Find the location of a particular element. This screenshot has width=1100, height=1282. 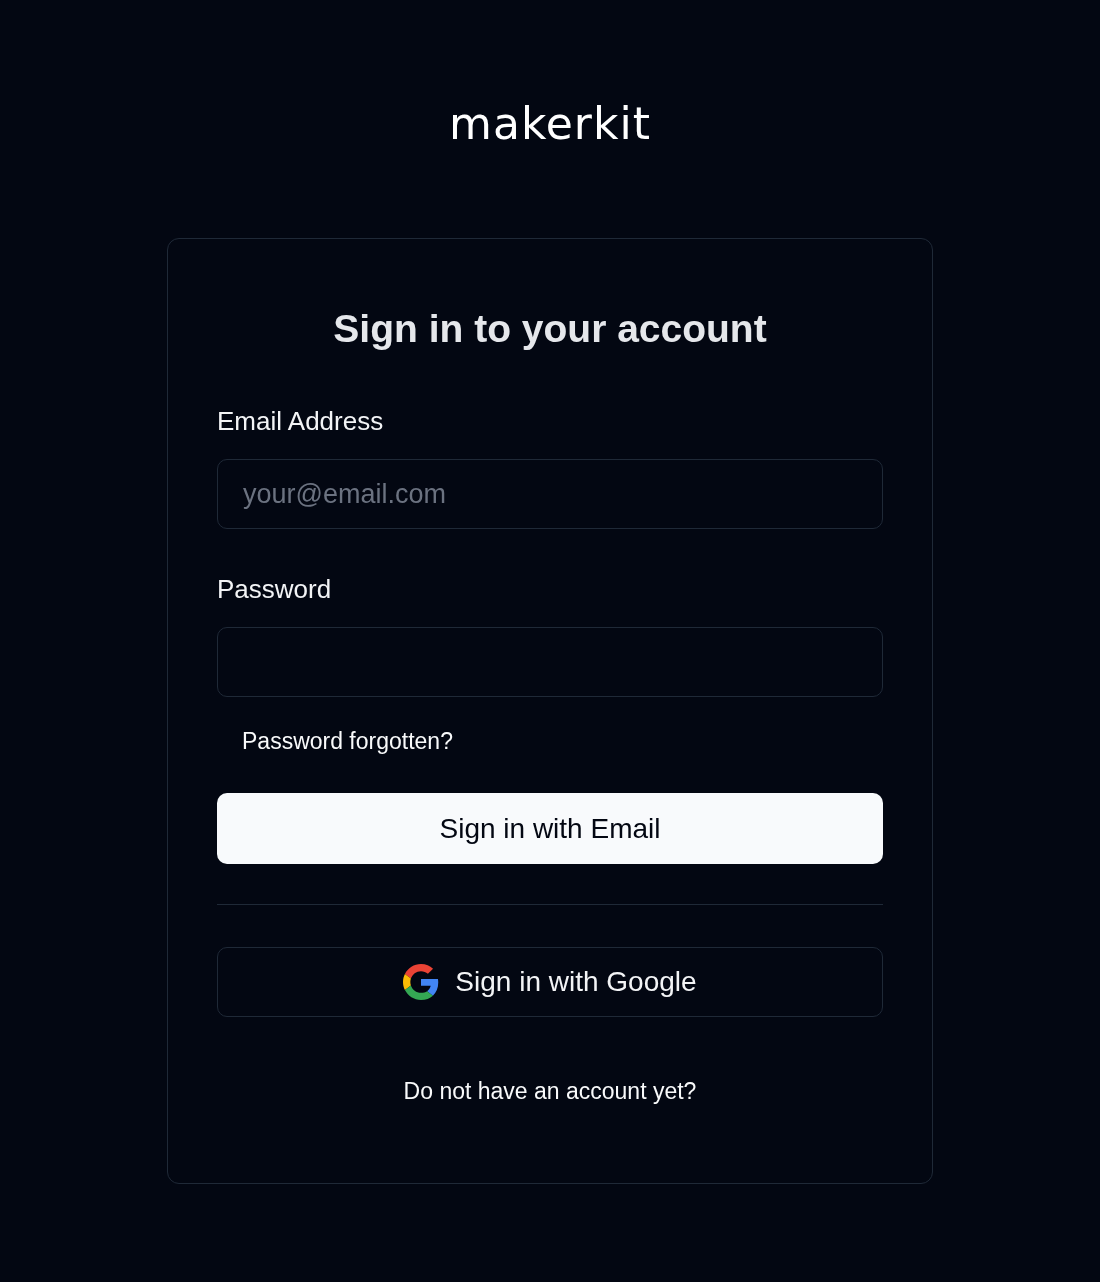

sign-up-link: Do not have an account yet? is located at coordinates (550, 1091).